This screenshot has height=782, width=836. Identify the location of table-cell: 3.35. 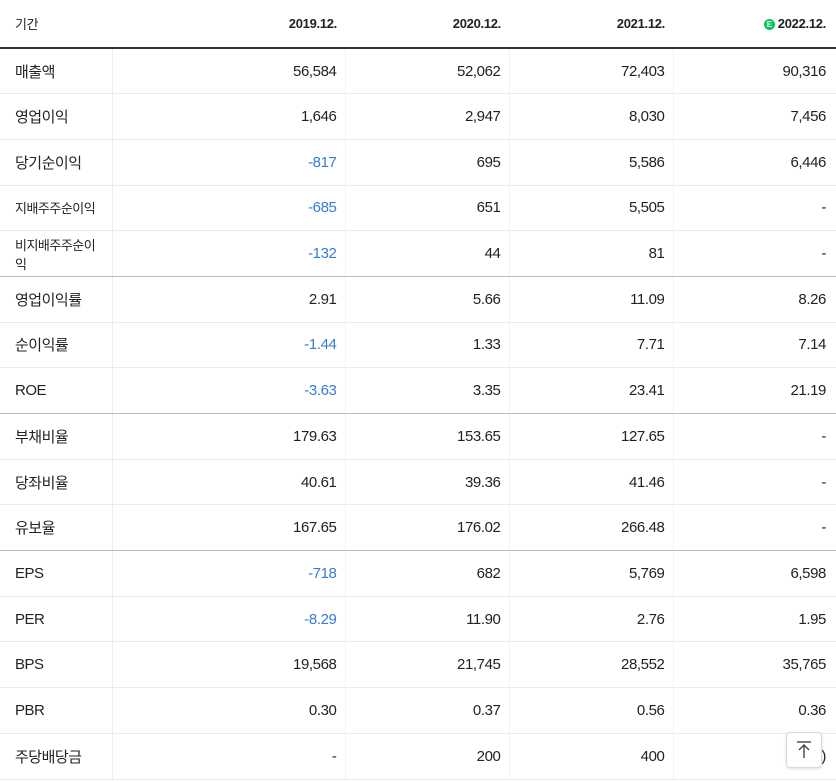
(427, 390).